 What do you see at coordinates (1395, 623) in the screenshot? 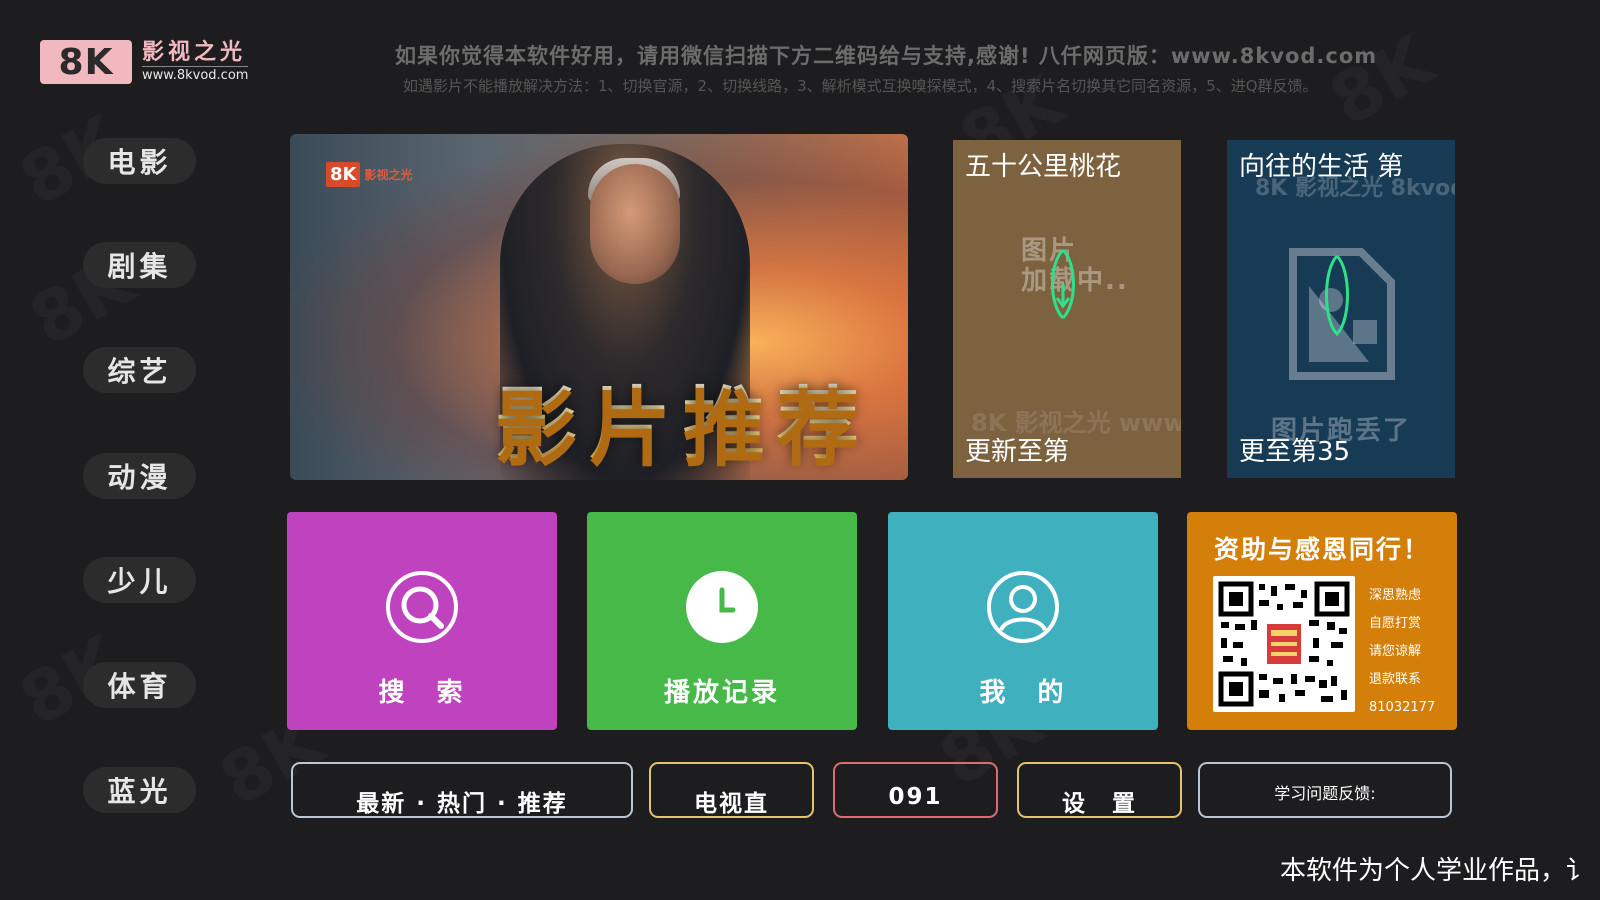
I see `donate-note: 自愿打赏` at bounding box center [1395, 623].